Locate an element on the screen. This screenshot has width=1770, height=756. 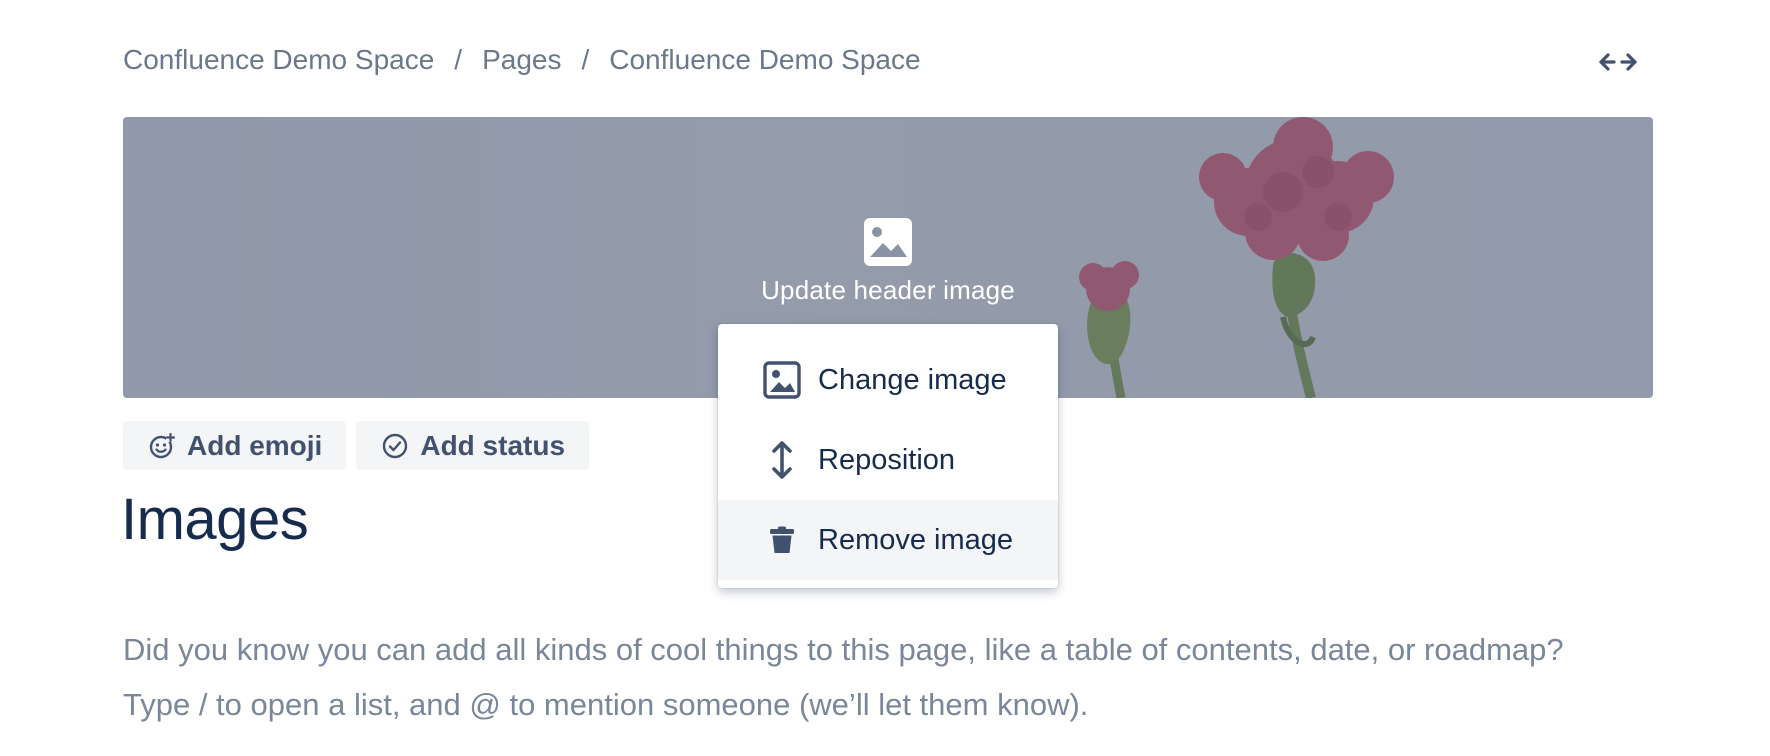
update-header-image-button: Update header image is located at coordinates (888, 261).